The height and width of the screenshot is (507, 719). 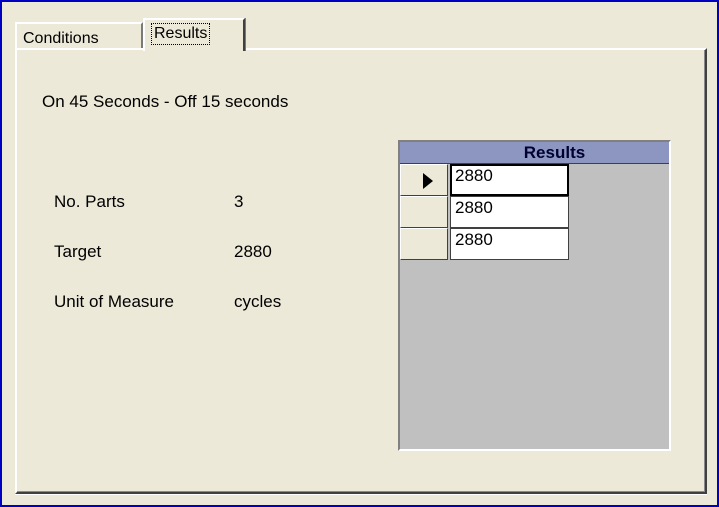 What do you see at coordinates (239, 201) in the screenshot?
I see `no-parts-value: 3` at bounding box center [239, 201].